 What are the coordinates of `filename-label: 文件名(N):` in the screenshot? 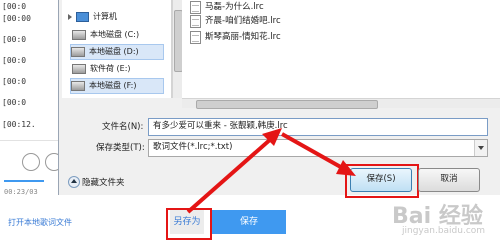 It's located at (123, 127).